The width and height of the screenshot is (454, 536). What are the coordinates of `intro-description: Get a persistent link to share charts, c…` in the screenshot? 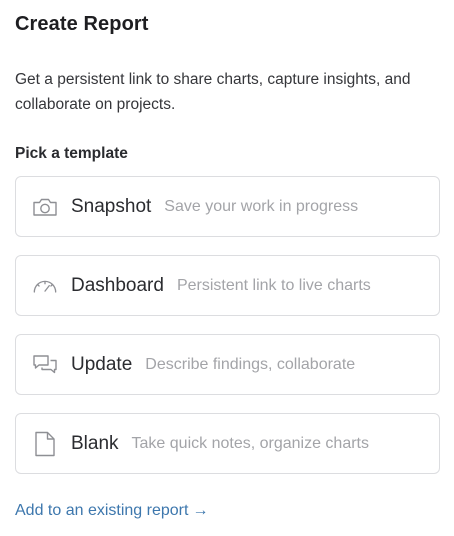 It's located at (213, 92).